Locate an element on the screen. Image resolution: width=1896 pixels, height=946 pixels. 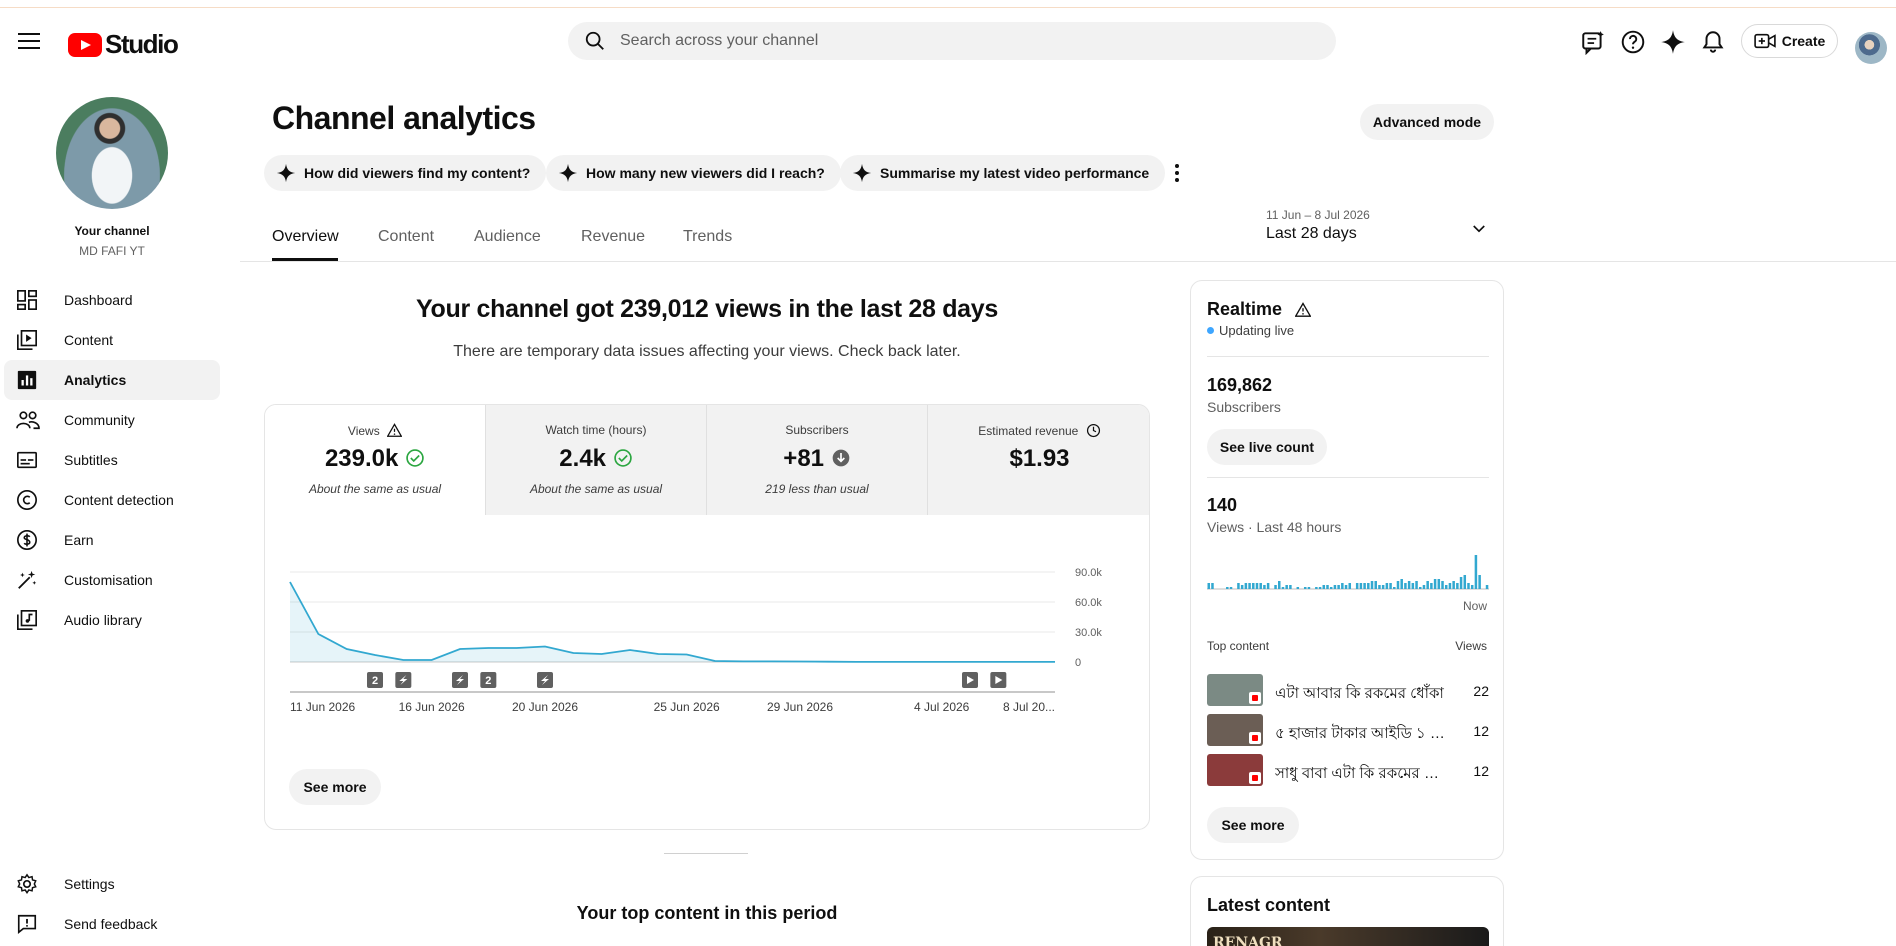
realtime-title: Realtime is located at coordinates (1259, 309).